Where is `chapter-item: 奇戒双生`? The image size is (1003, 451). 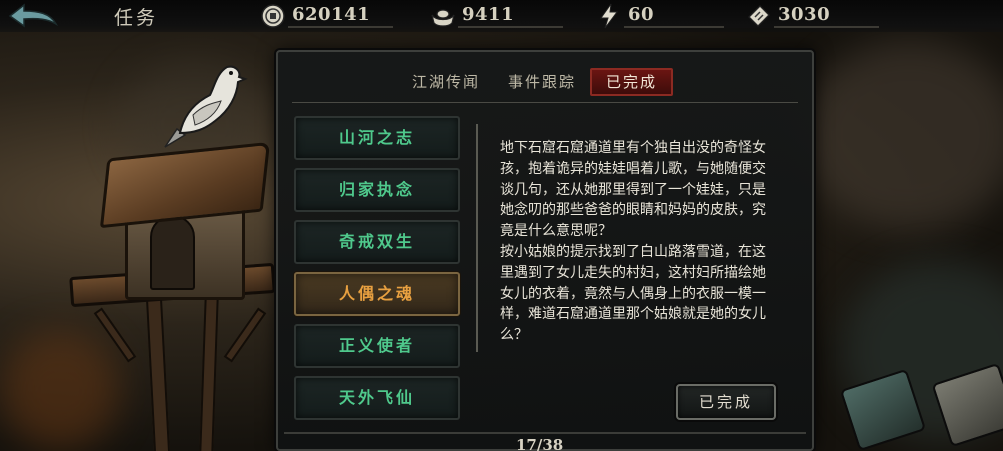
chapter-item: 奇戒双生 is located at coordinates (377, 242).